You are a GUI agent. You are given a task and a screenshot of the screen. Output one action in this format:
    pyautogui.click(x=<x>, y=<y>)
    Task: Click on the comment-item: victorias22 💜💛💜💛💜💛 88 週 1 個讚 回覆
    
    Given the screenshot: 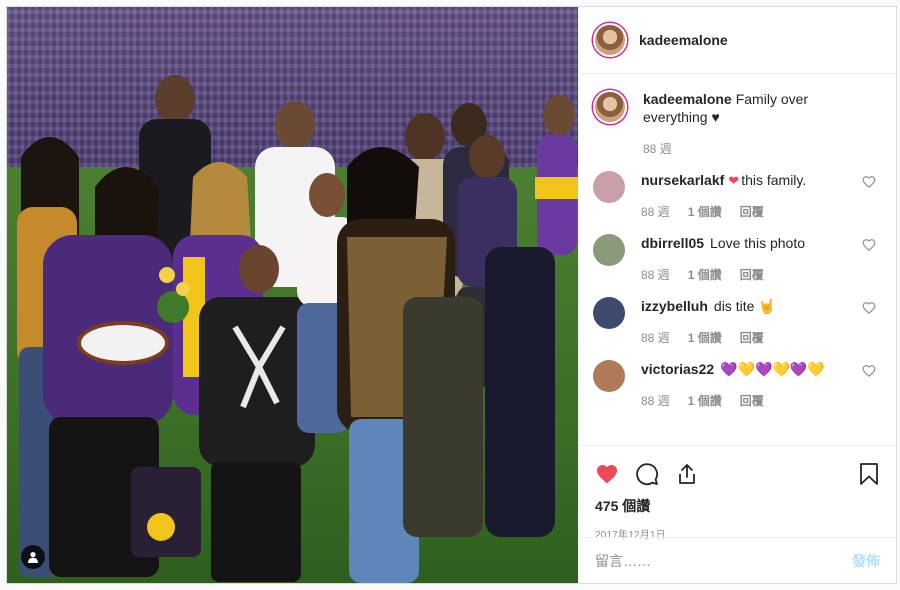 What is the action you would take?
    pyautogui.click(x=737, y=384)
    